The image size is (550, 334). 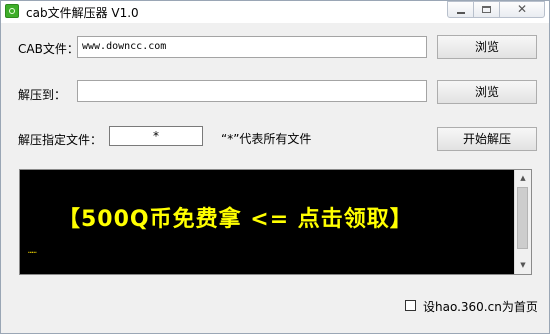 I want to click on maximize-button, so click(x=486, y=9).